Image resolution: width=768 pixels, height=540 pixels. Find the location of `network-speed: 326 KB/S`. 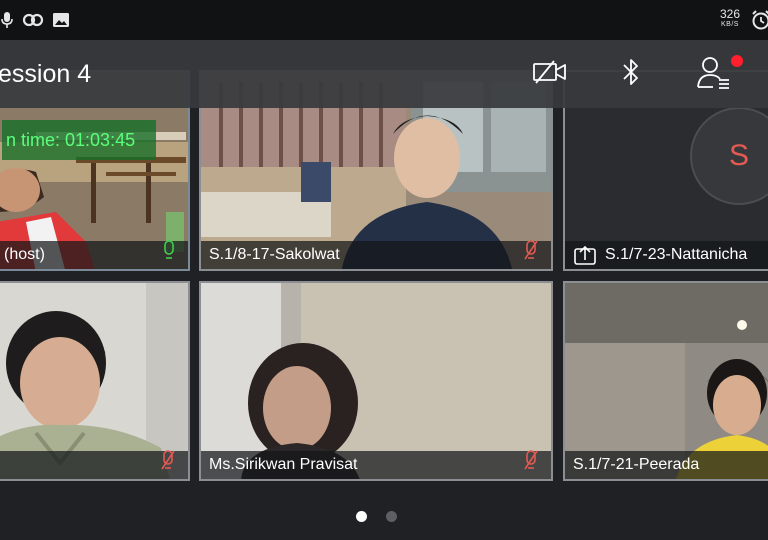

network-speed: 326 KB/S is located at coordinates (730, 18).